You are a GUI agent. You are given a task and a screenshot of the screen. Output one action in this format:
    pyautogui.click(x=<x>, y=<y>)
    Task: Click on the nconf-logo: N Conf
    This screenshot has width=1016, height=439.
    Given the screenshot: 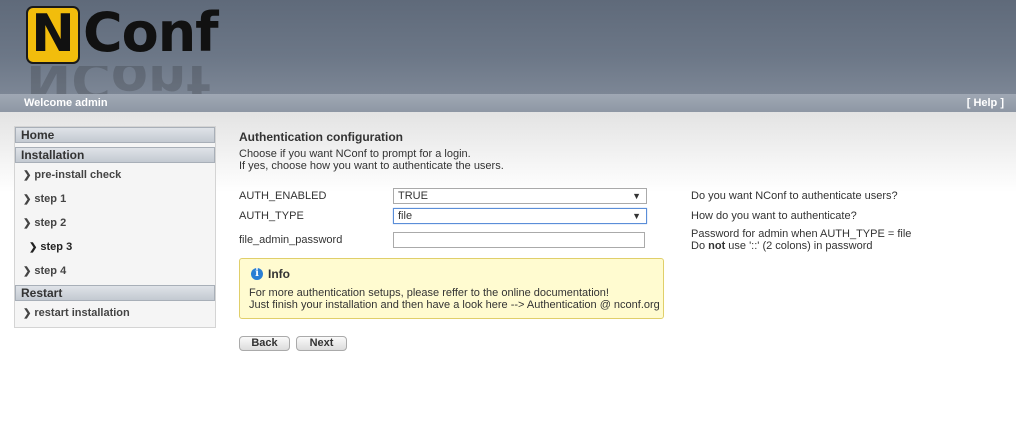 What is the action you would take?
    pyautogui.click(x=122, y=33)
    